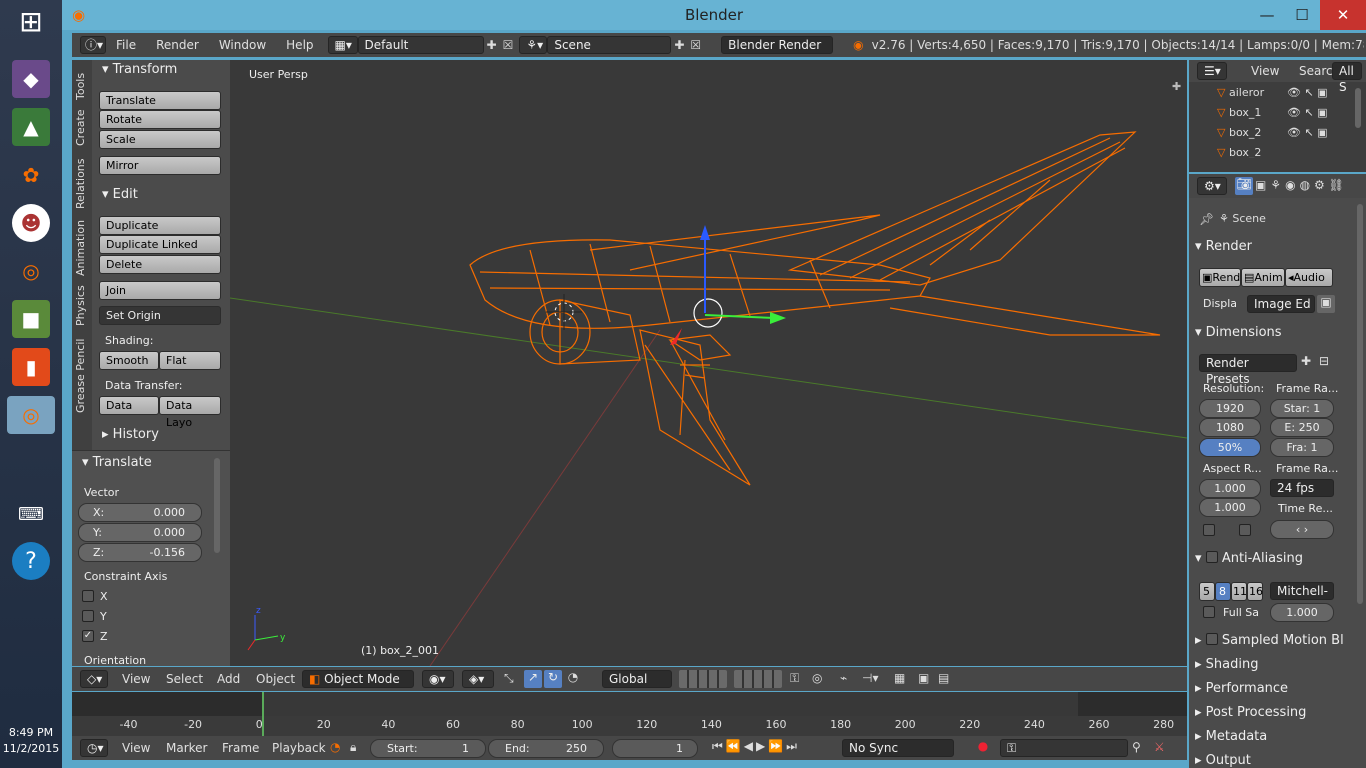  I want to click on render-image-button: ▣Rend, so click(1220, 277).